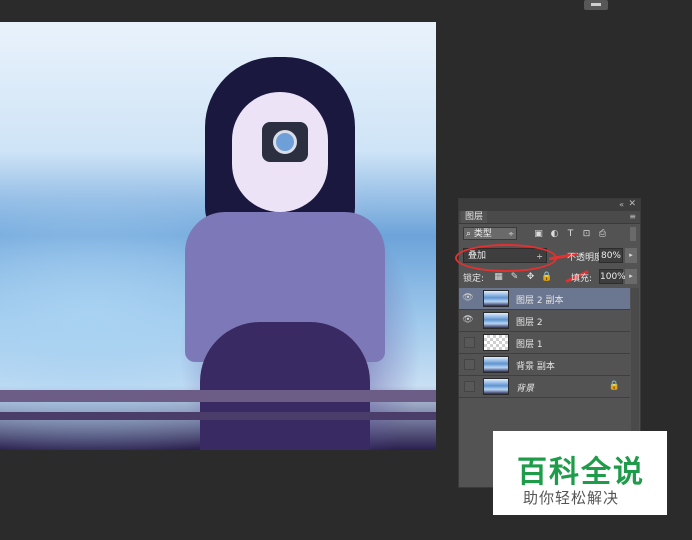  I want to click on lock-label: 锁定:, so click(474, 279).